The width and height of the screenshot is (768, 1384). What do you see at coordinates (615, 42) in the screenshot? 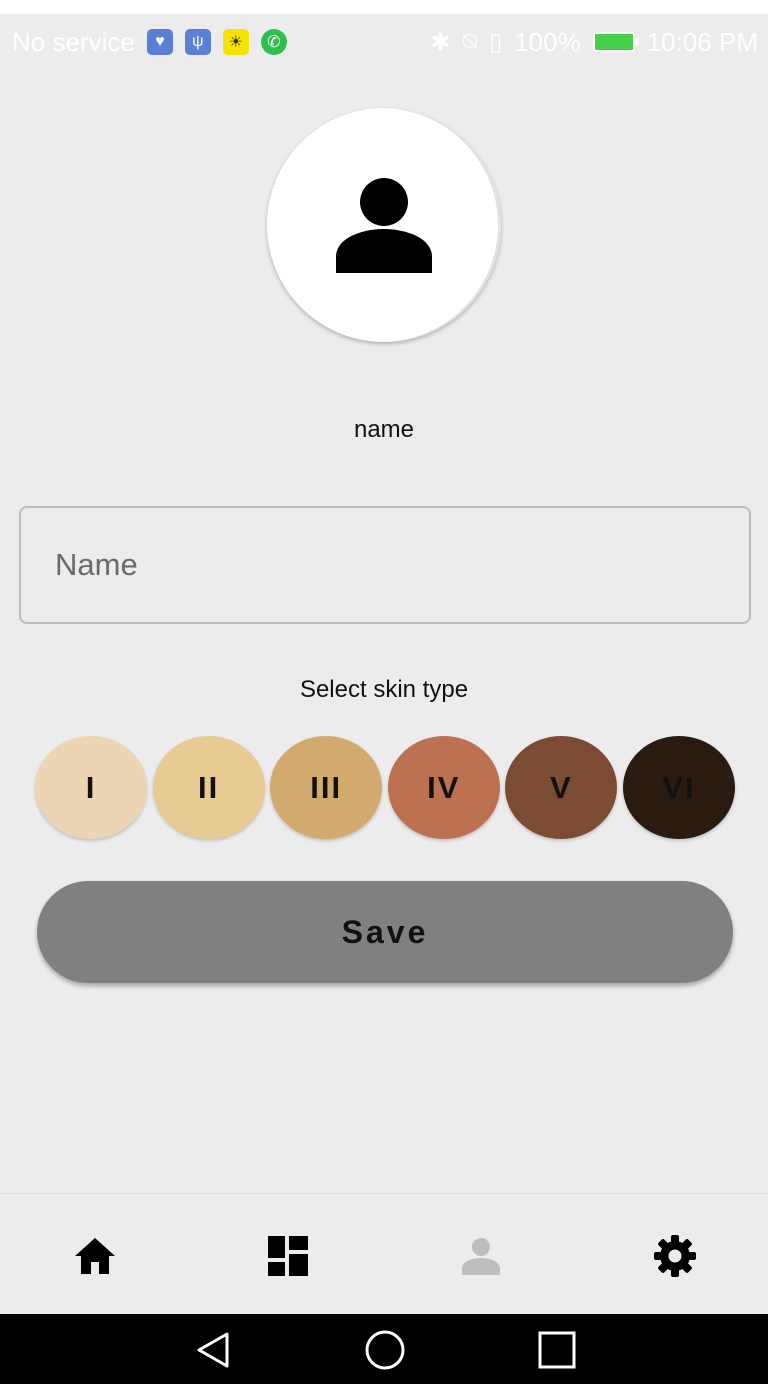
I see `battery-icon` at bounding box center [615, 42].